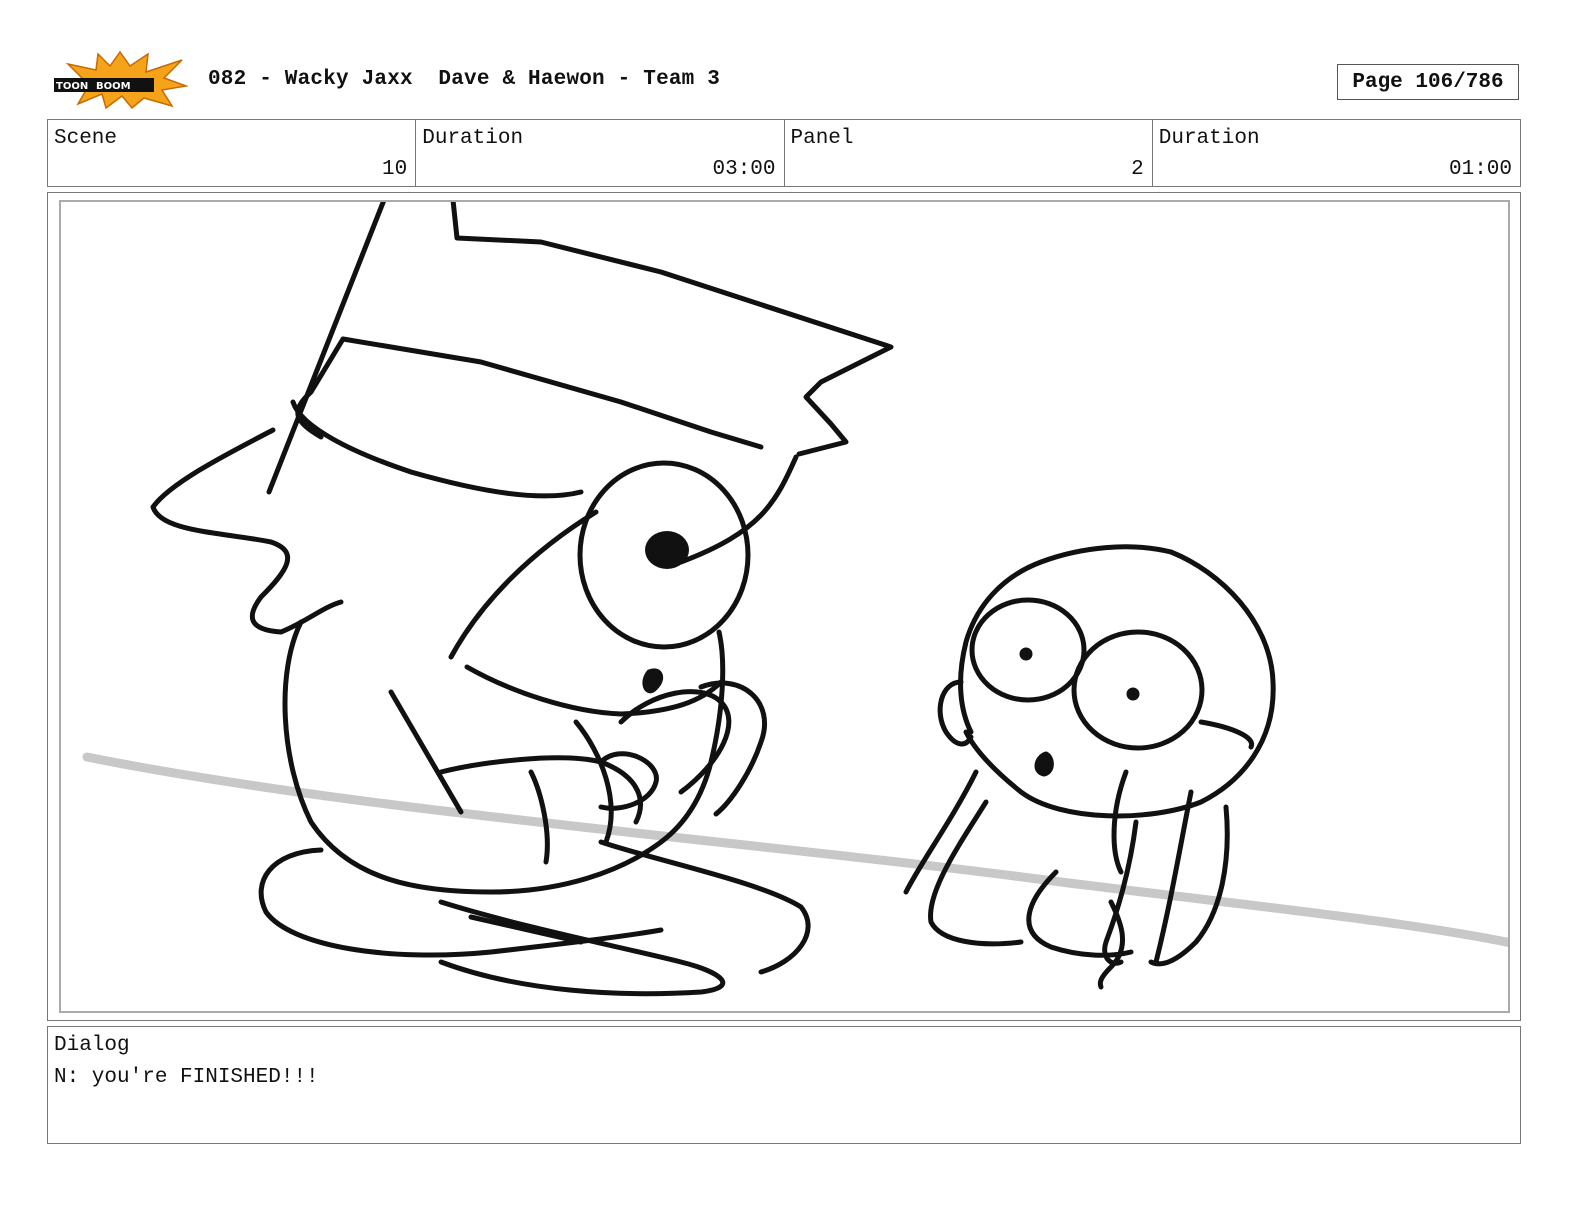 This screenshot has width=1582, height=1225. I want to click on svg-text: TOON, so click(72, 86).